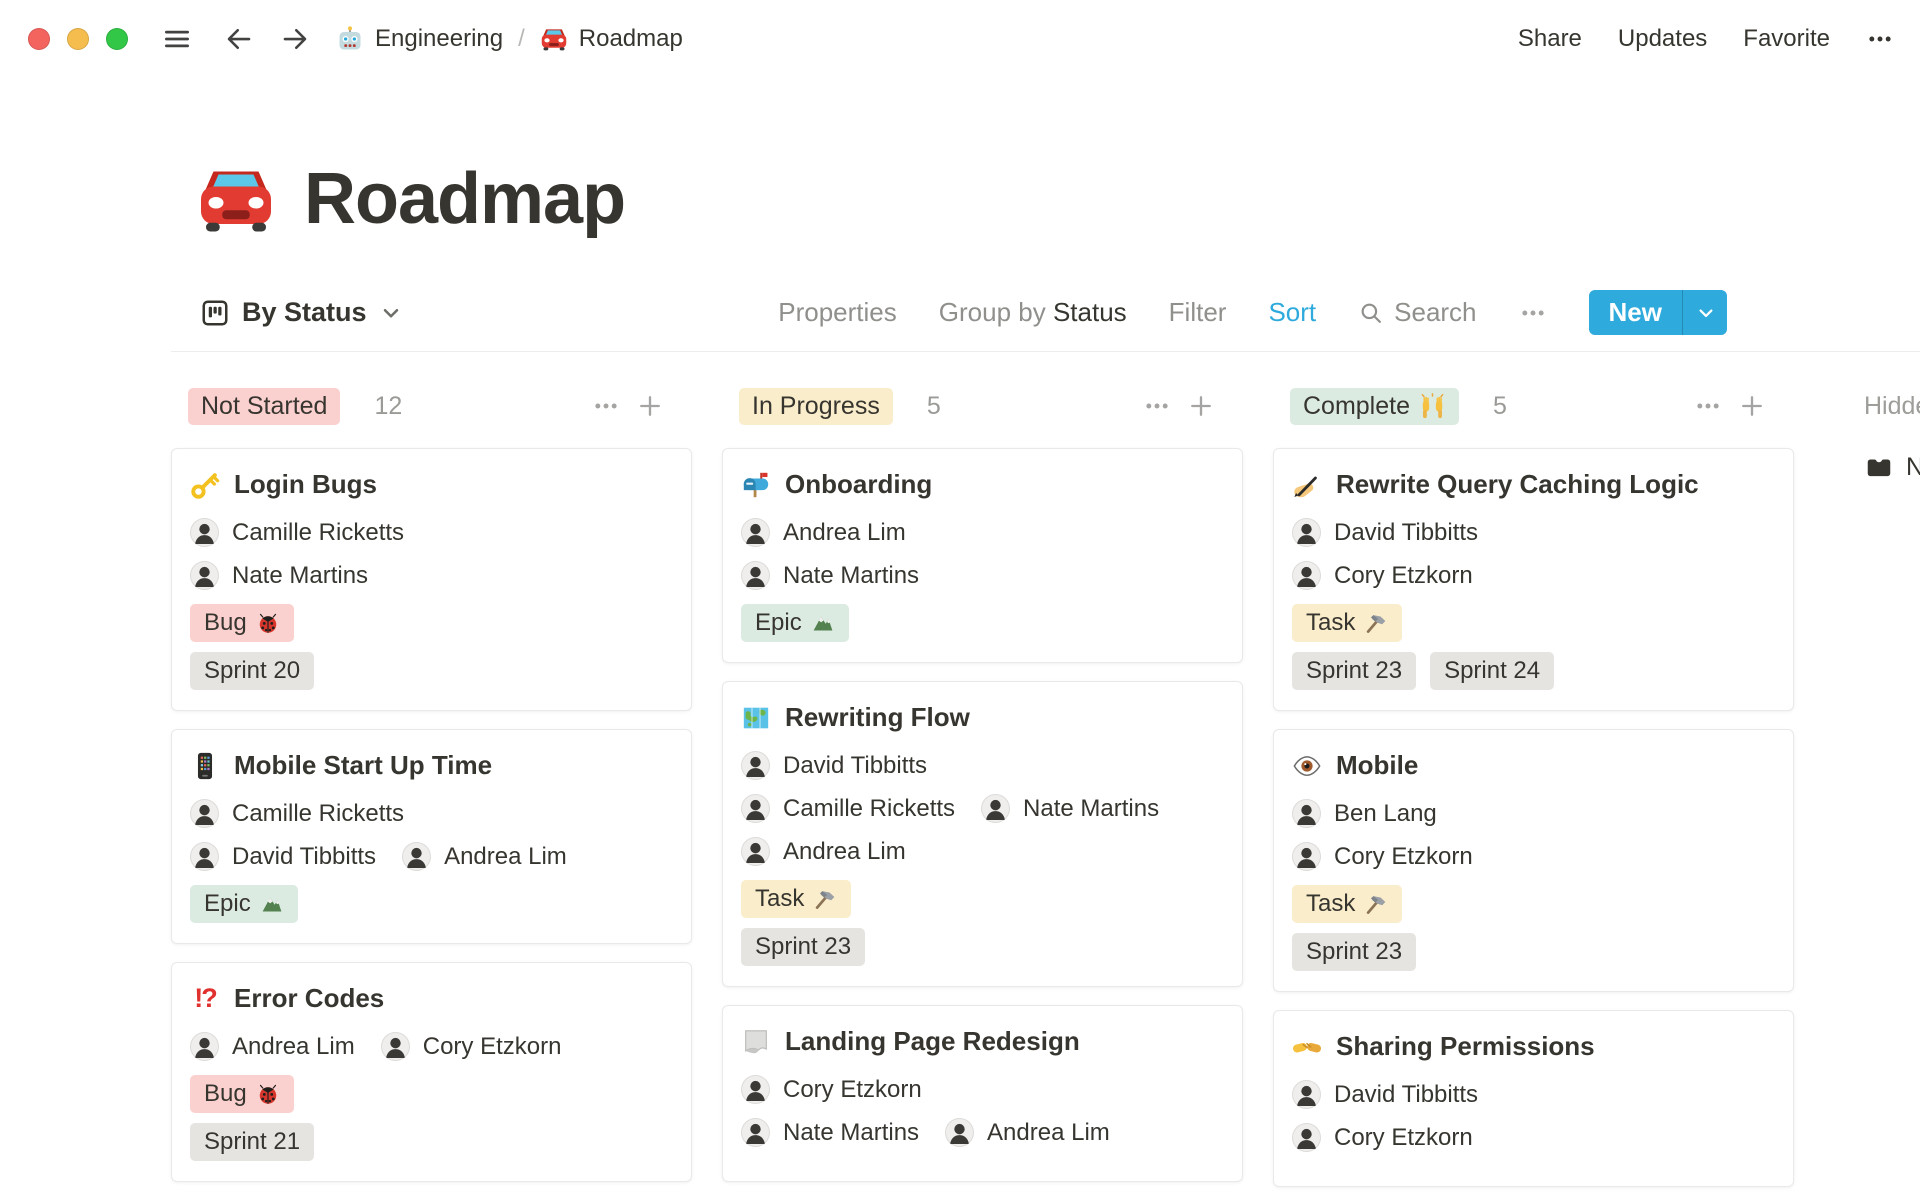 The image size is (1920, 1200). Describe the element at coordinates (1892, 467) in the screenshot. I see `hidden-group-no-status: No` at that location.